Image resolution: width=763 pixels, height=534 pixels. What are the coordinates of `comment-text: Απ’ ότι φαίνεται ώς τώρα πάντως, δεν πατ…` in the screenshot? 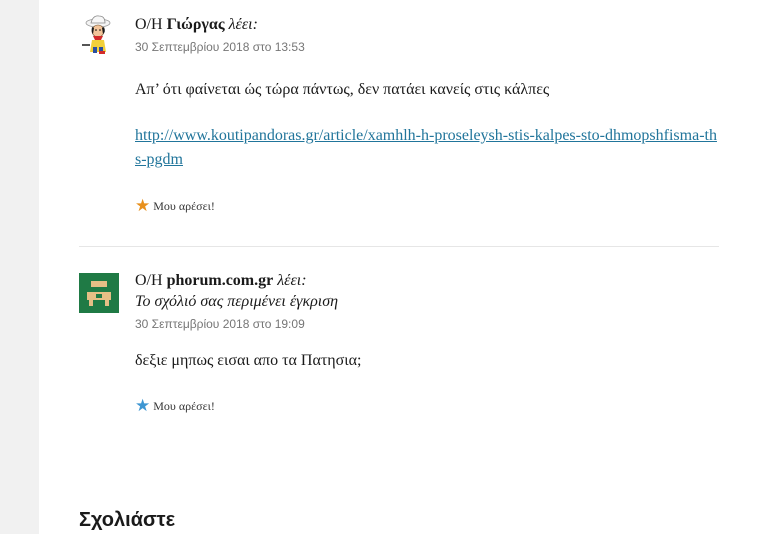 It's located at (342, 89).